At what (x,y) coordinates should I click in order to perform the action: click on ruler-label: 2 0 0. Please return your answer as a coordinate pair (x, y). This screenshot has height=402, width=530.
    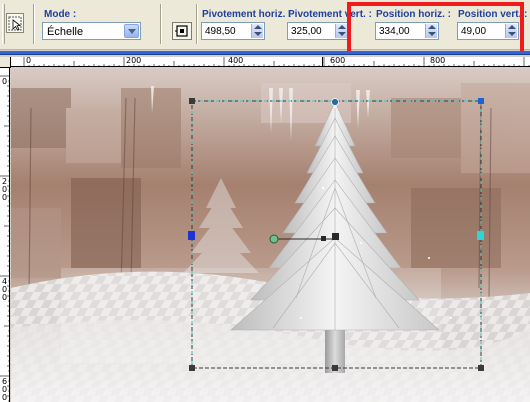
    Looking at the image, I should click on (5, 189).